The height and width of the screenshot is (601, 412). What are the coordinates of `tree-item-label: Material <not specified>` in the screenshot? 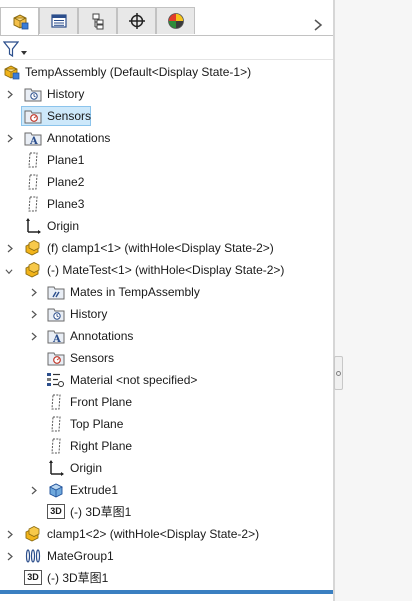 It's located at (134, 380).